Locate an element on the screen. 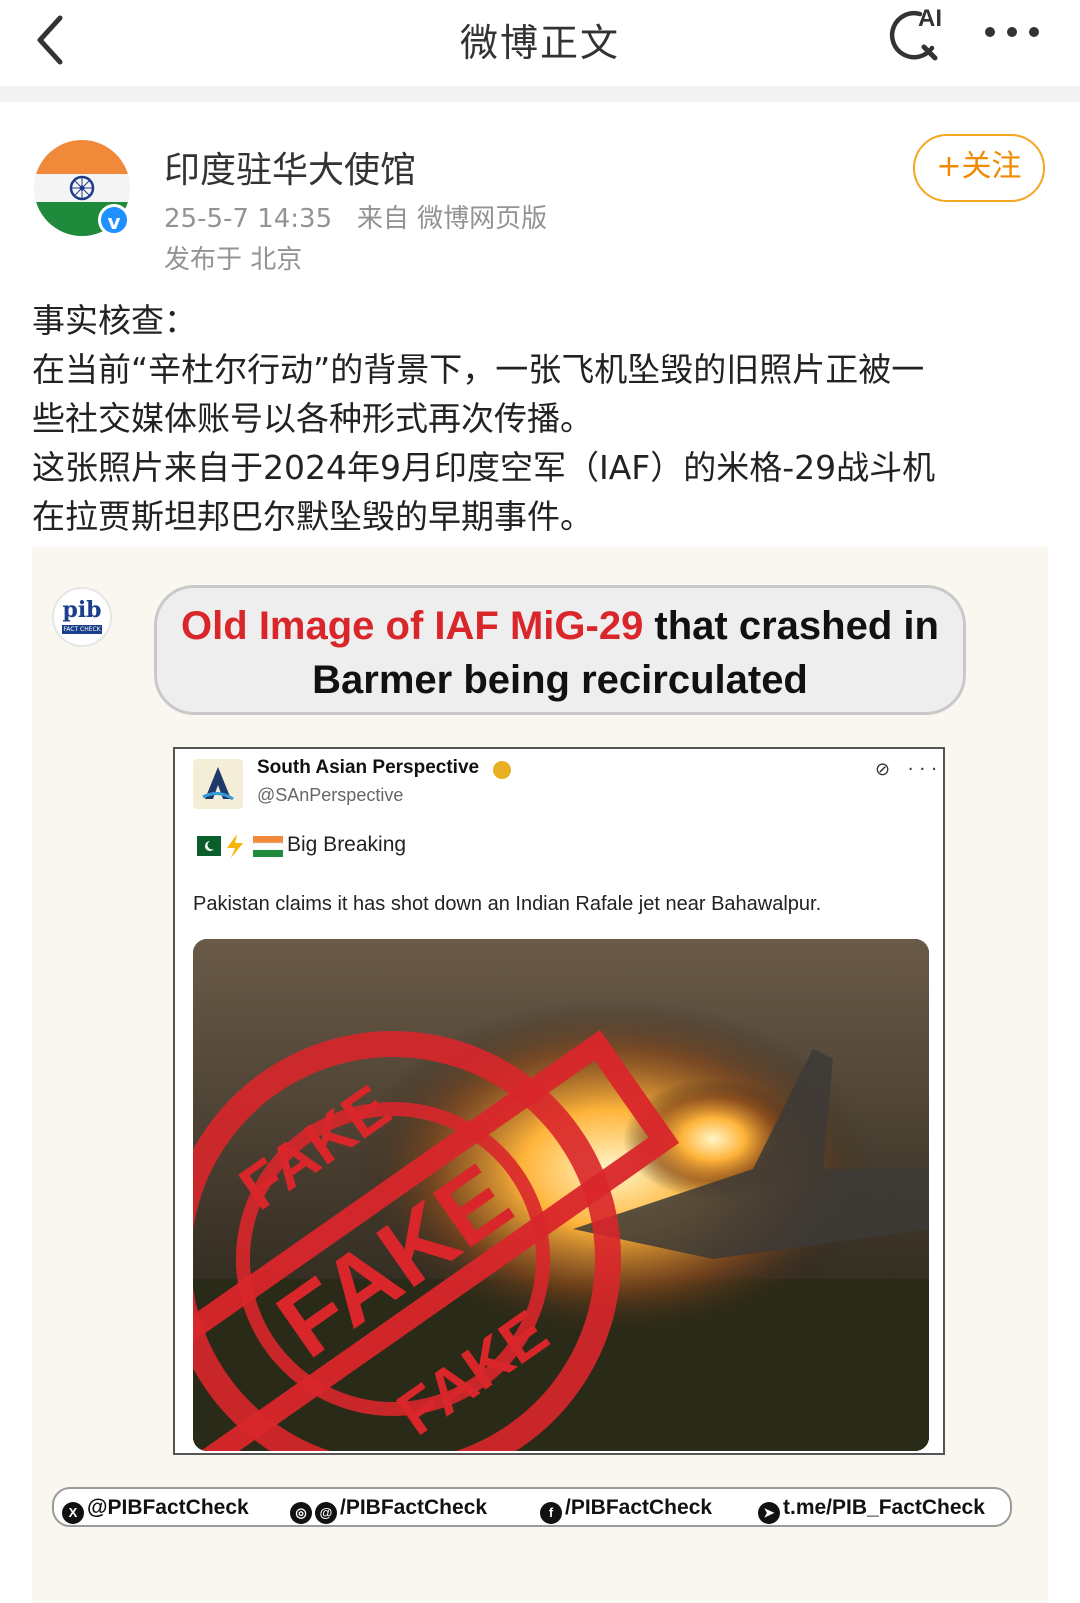  footer-insta-handle: /PIBFactCheck is located at coordinates (414, 1507).